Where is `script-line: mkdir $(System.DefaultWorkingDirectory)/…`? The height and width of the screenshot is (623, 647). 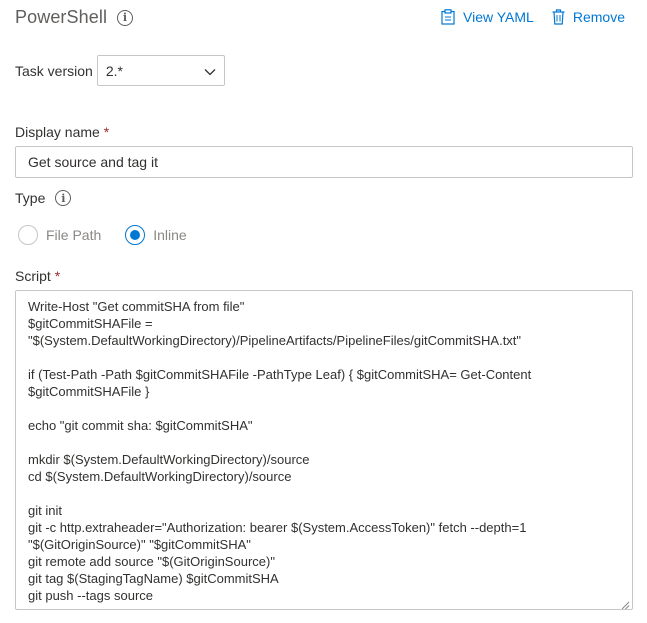 script-line: mkdir $(System.DefaultWorkingDirectory)/… is located at coordinates (169, 459).